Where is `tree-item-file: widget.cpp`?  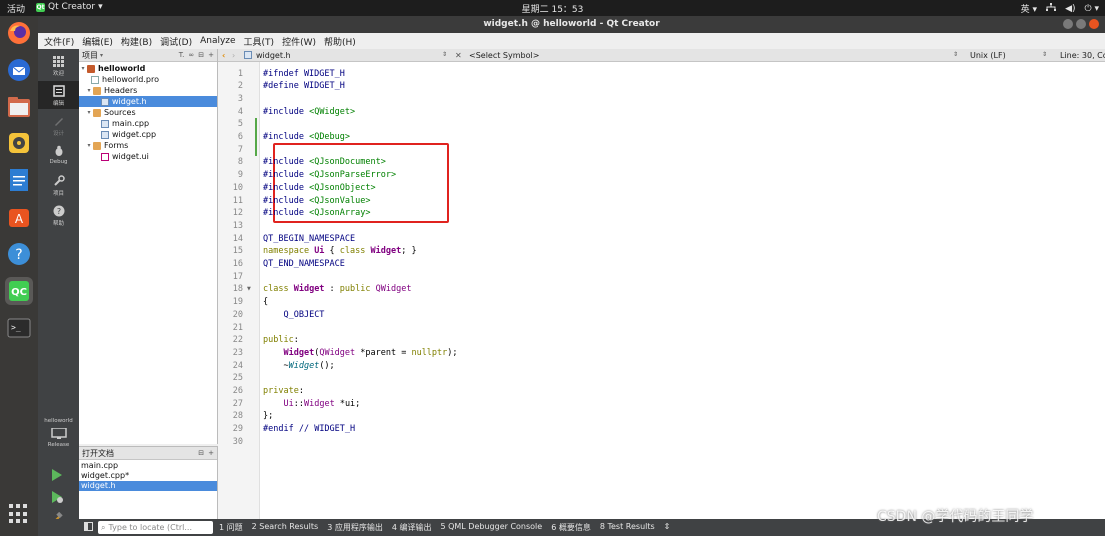 tree-item-file: widget.cpp is located at coordinates (148, 134).